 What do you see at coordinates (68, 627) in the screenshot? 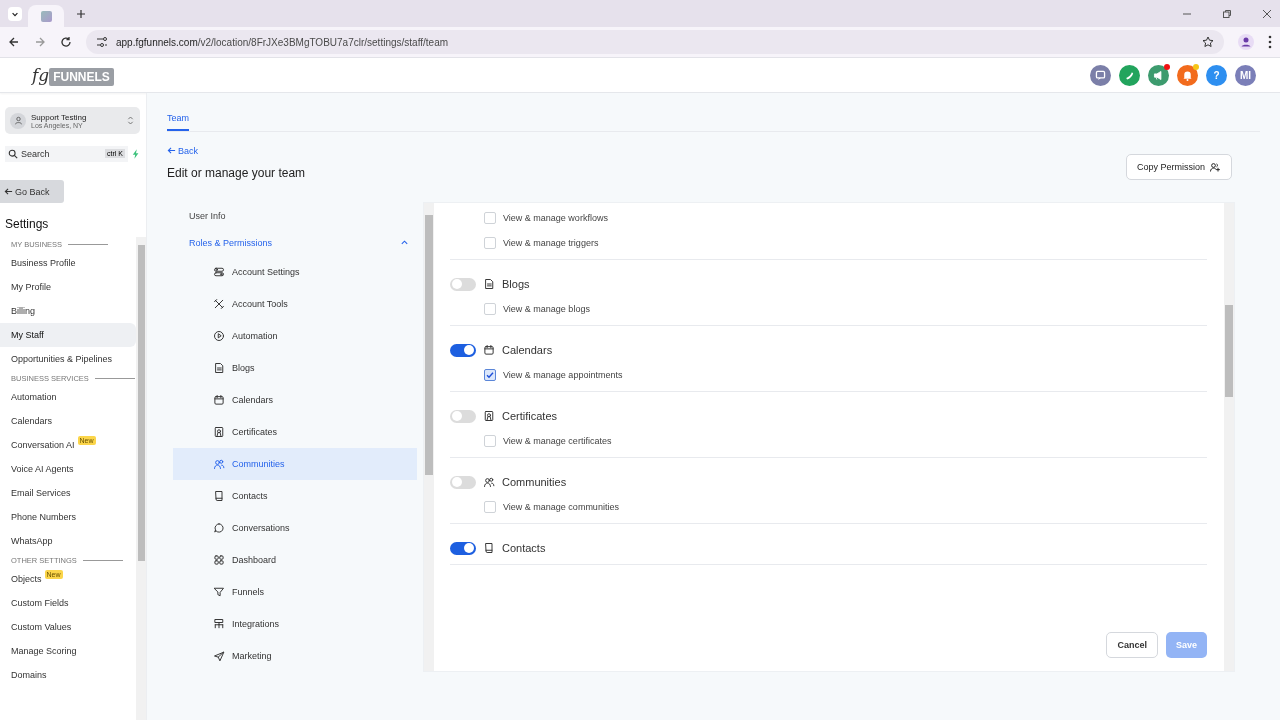
I see `sidebar-item: Custom Values` at bounding box center [68, 627].